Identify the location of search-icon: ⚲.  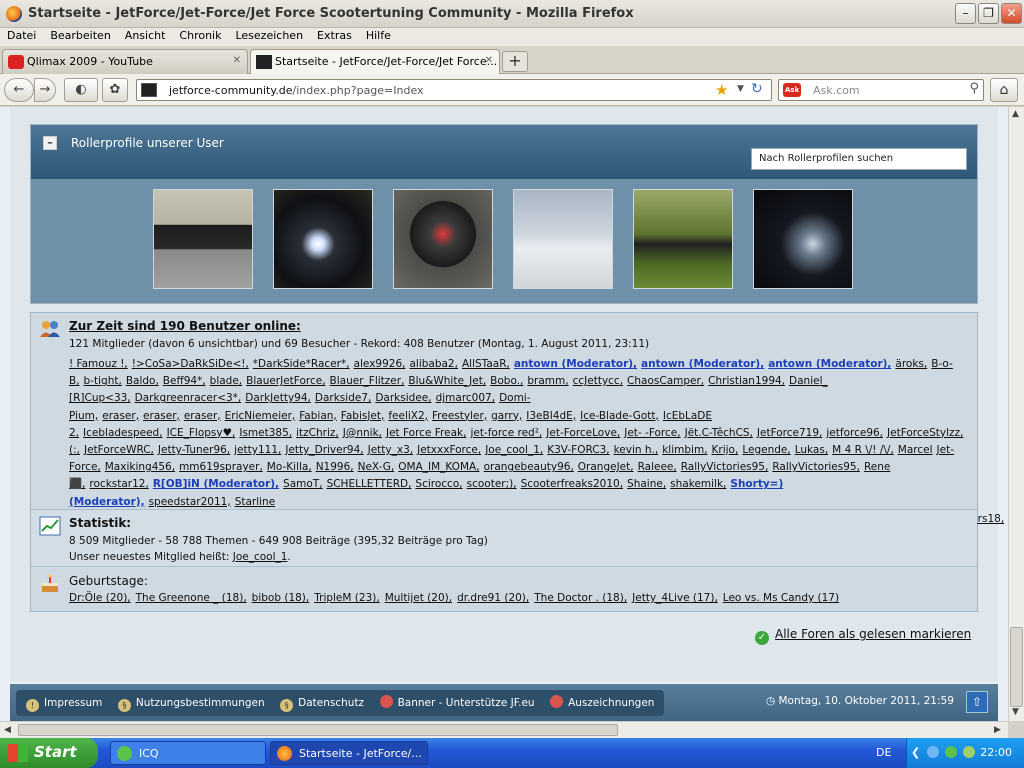
(974, 88).